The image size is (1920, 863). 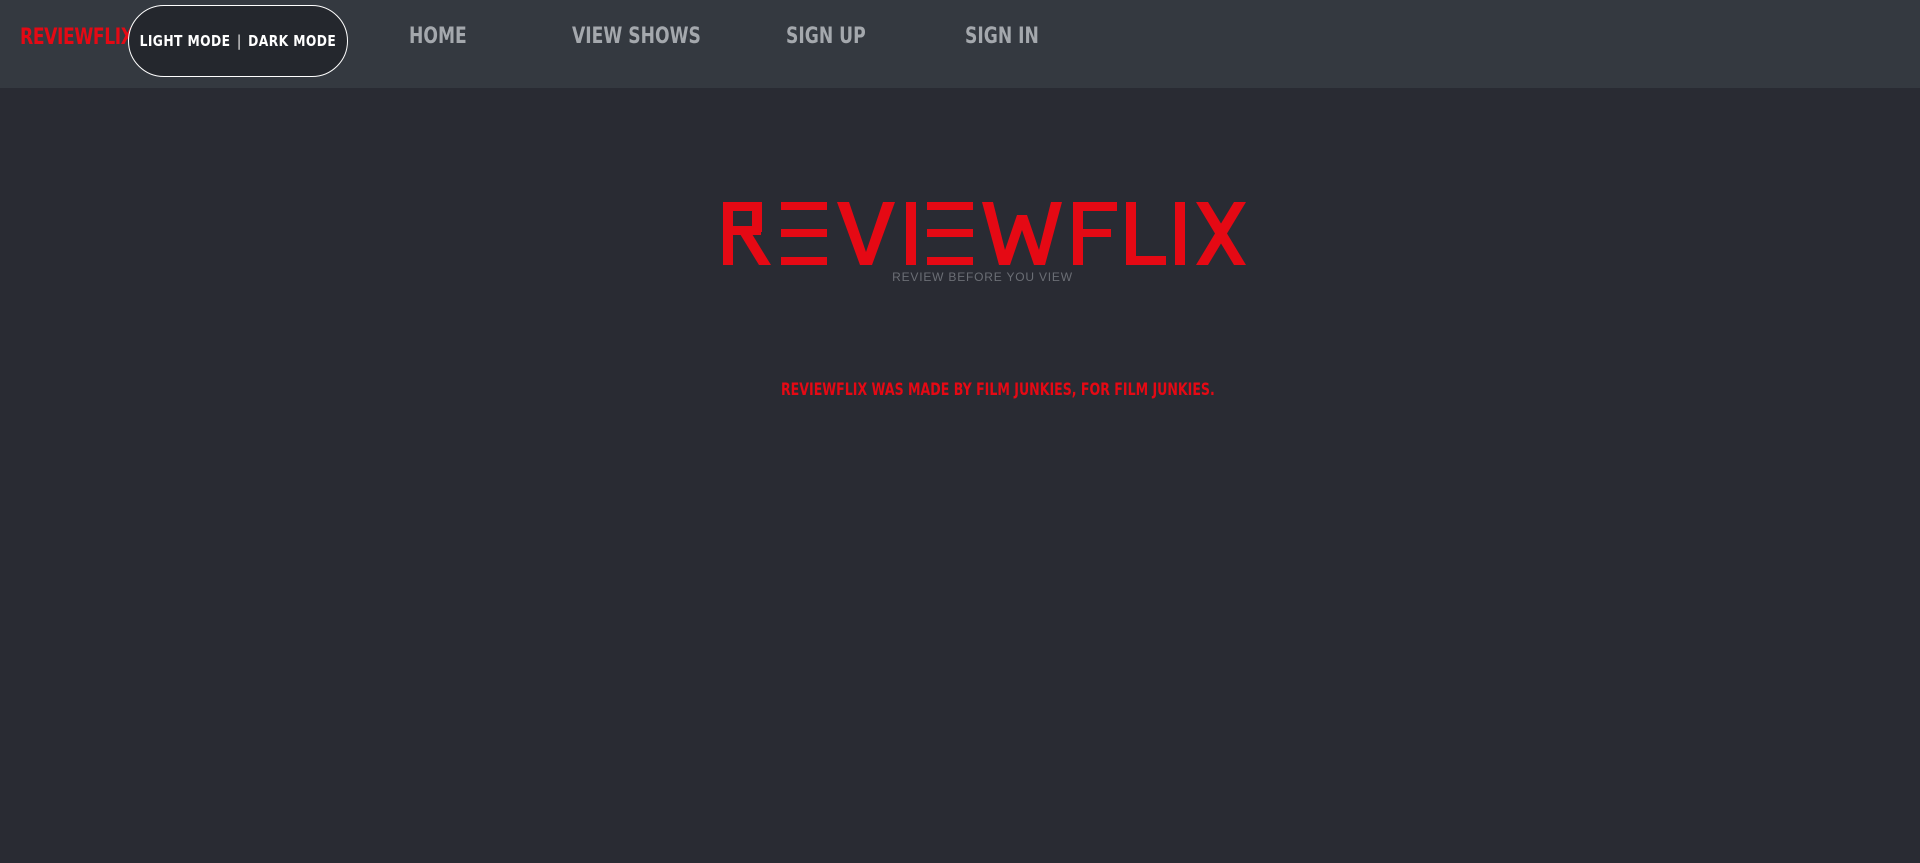 What do you see at coordinates (185, 41) in the screenshot?
I see `light-mode-label: LIGHT MODE` at bounding box center [185, 41].